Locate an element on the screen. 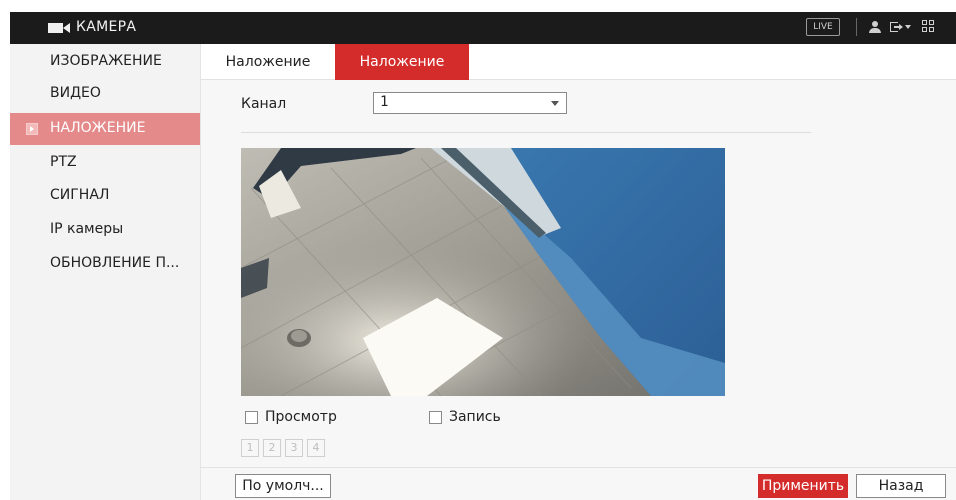 The height and width of the screenshot is (500, 956). region-button-2: 2 is located at coordinates (272, 448).